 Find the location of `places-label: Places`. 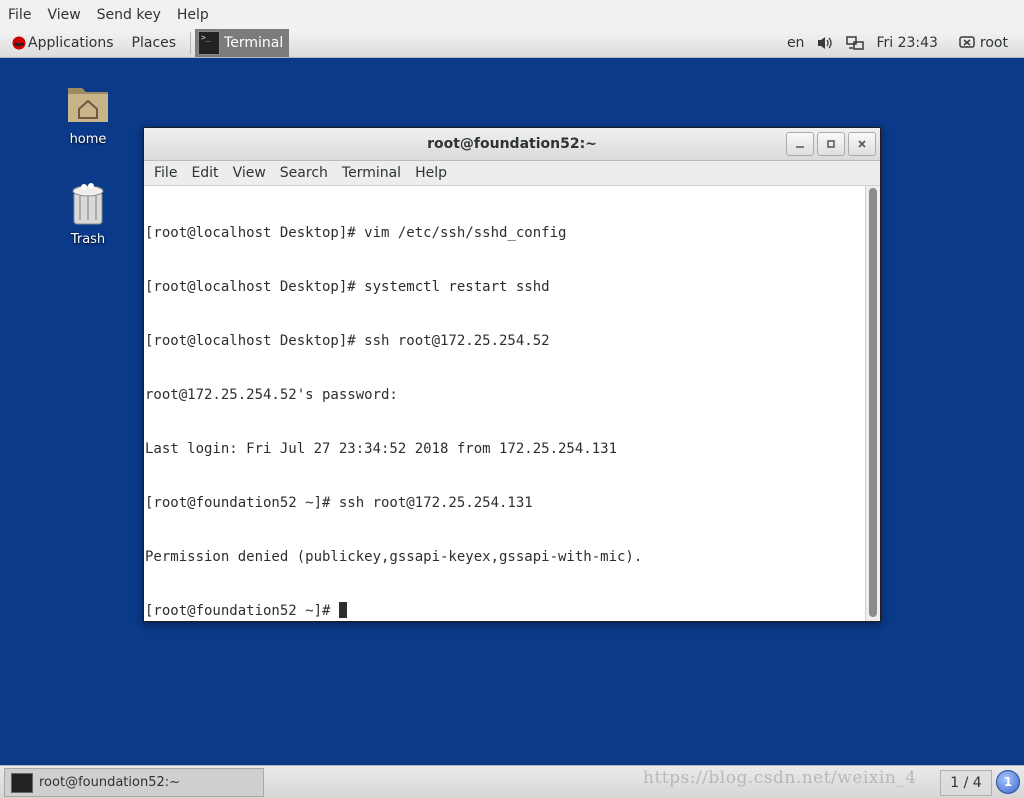

places-label: Places is located at coordinates (154, 43).